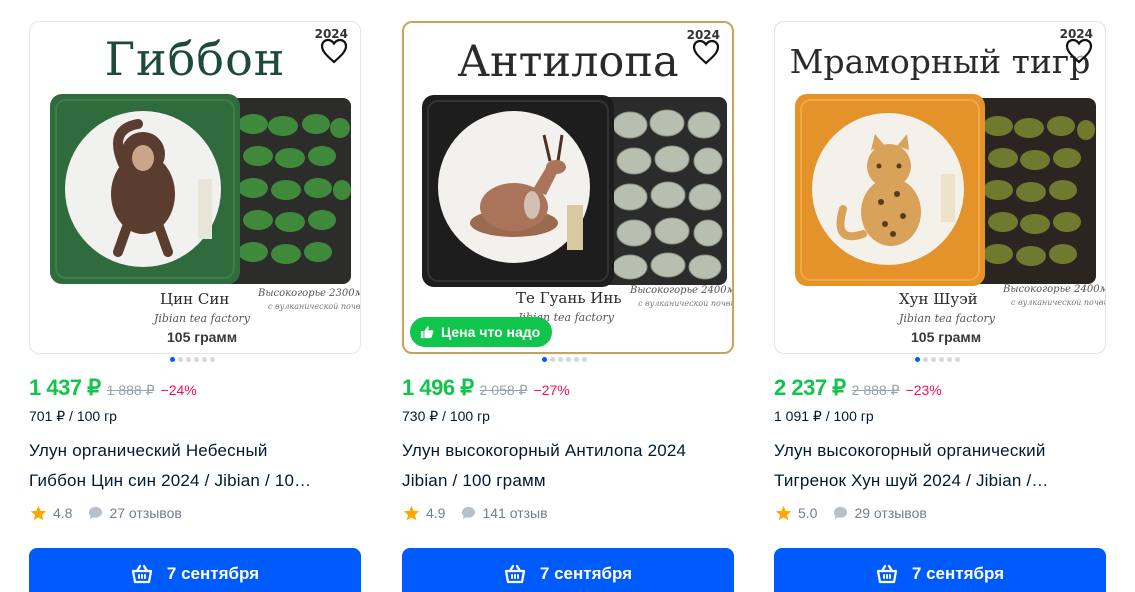 The width and height of the screenshot is (1135, 592). What do you see at coordinates (940, 451) in the screenshot?
I see `product-title-line: Улун высокогорный органический` at bounding box center [940, 451].